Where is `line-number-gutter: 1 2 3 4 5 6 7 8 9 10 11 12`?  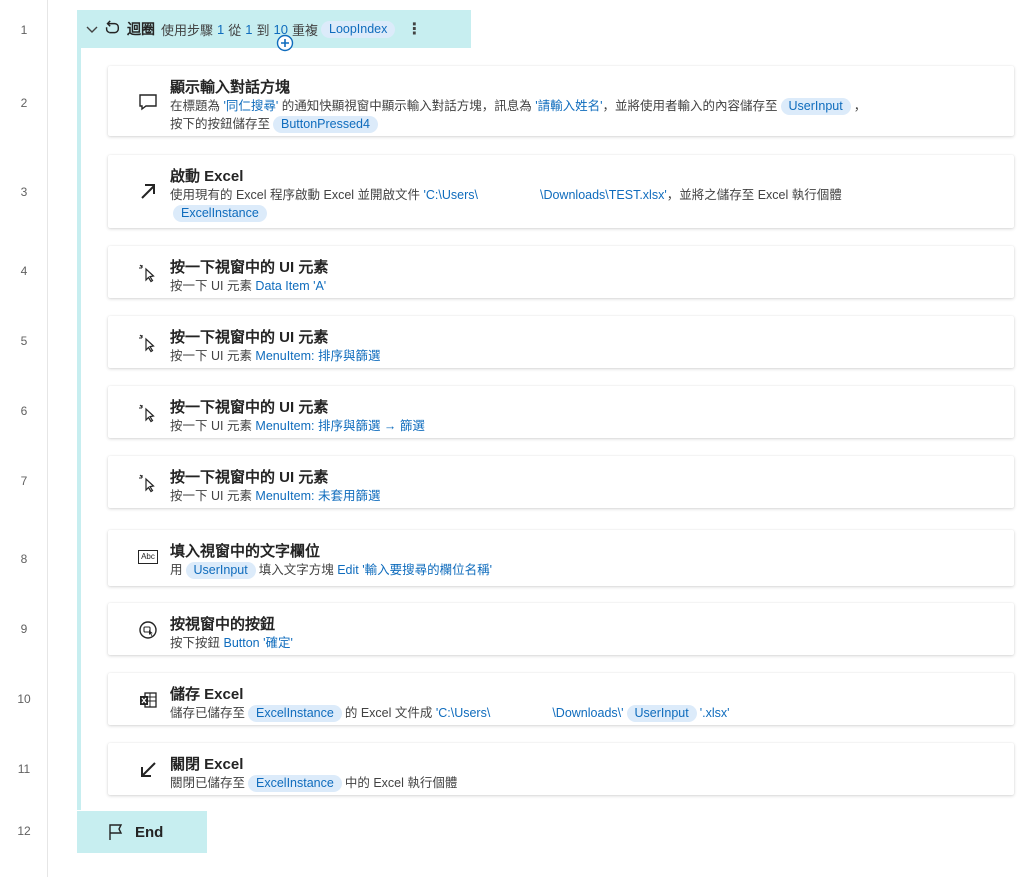 line-number-gutter: 1 2 3 4 5 6 7 8 9 10 11 12 is located at coordinates (24, 438).